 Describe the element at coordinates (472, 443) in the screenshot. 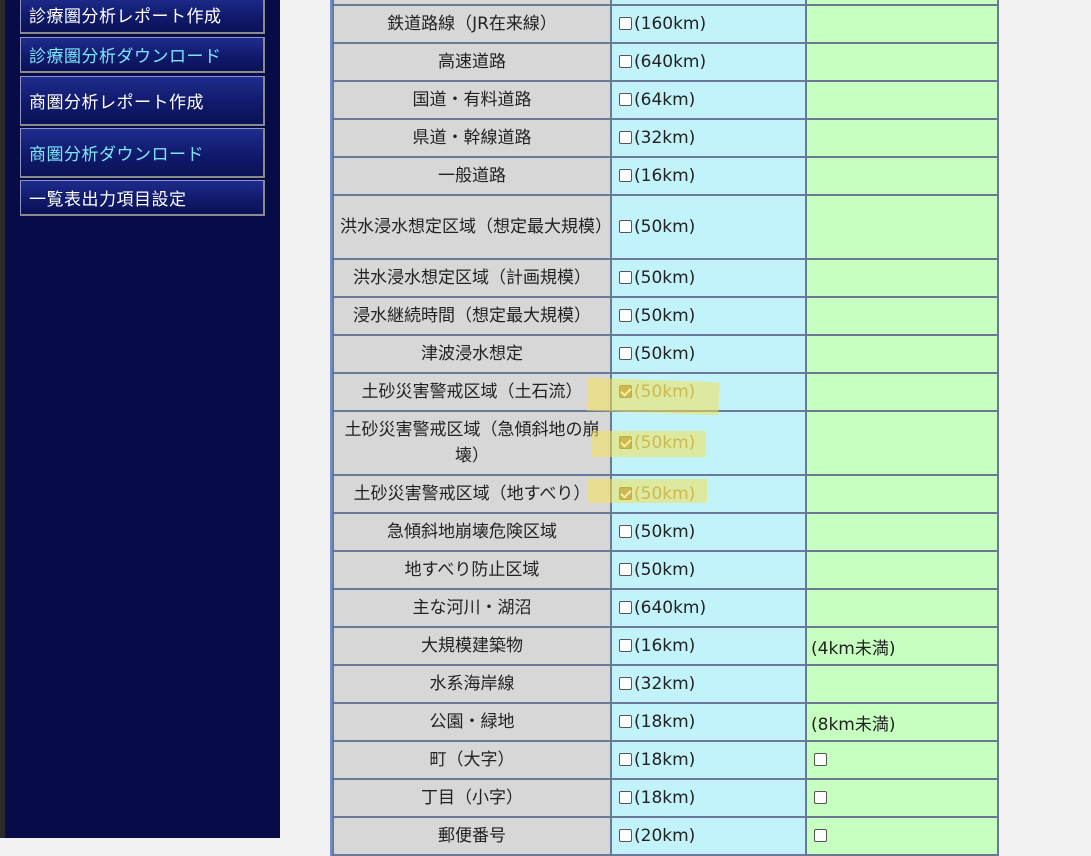

I see `row-label: 土砂災害警戒区域（急傾斜地の崩壊）` at that location.